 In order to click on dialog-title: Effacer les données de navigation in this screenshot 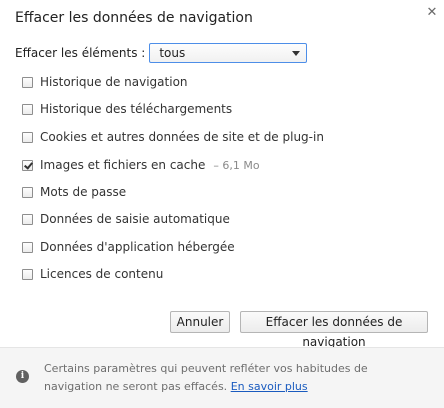, I will do `click(134, 18)`.